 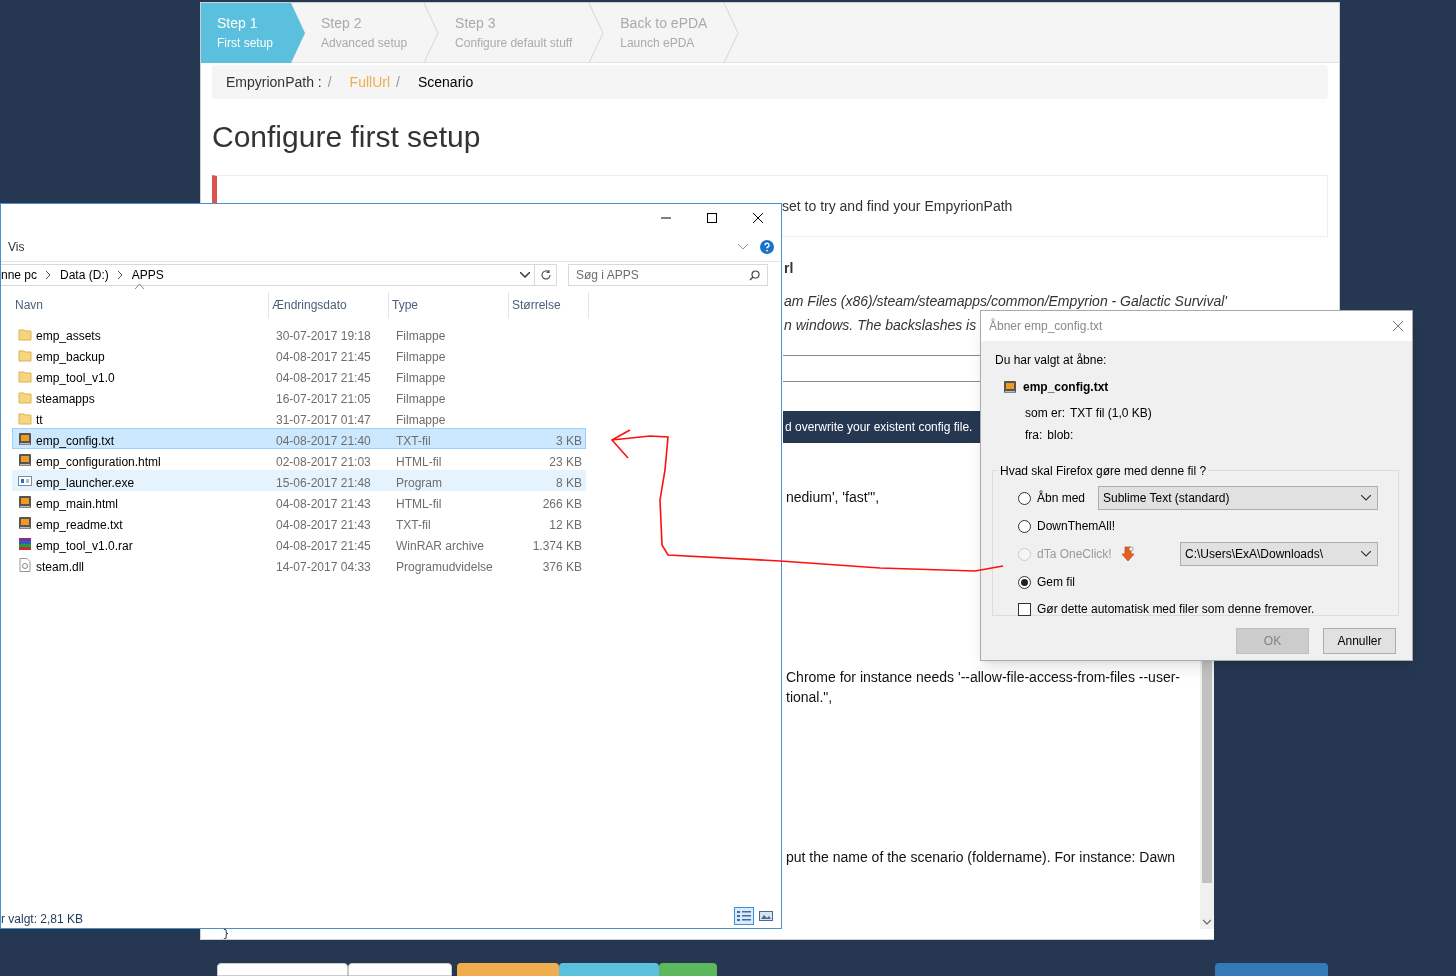 I want to click on file-date: 30-07-2017 19:18, so click(x=323, y=336).